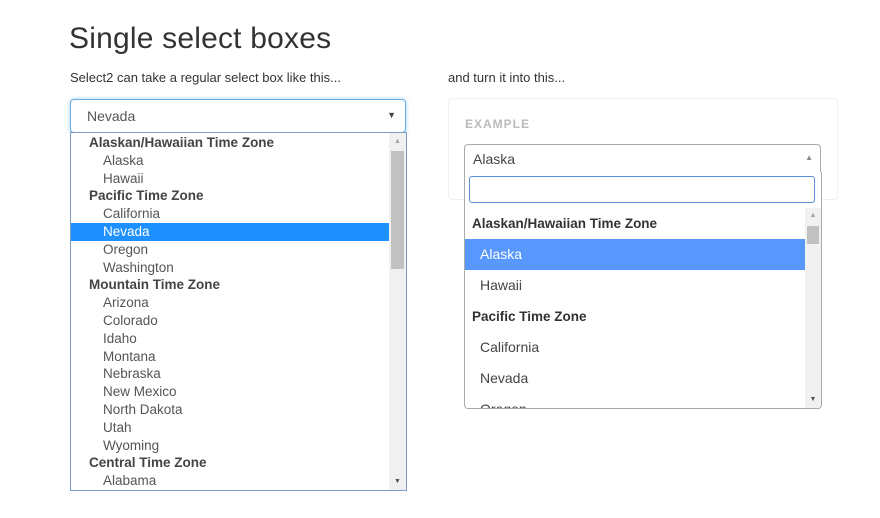 The height and width of the screenshot is (518, 880). I want to click on native-option: Hawaii, so click(230, 179).